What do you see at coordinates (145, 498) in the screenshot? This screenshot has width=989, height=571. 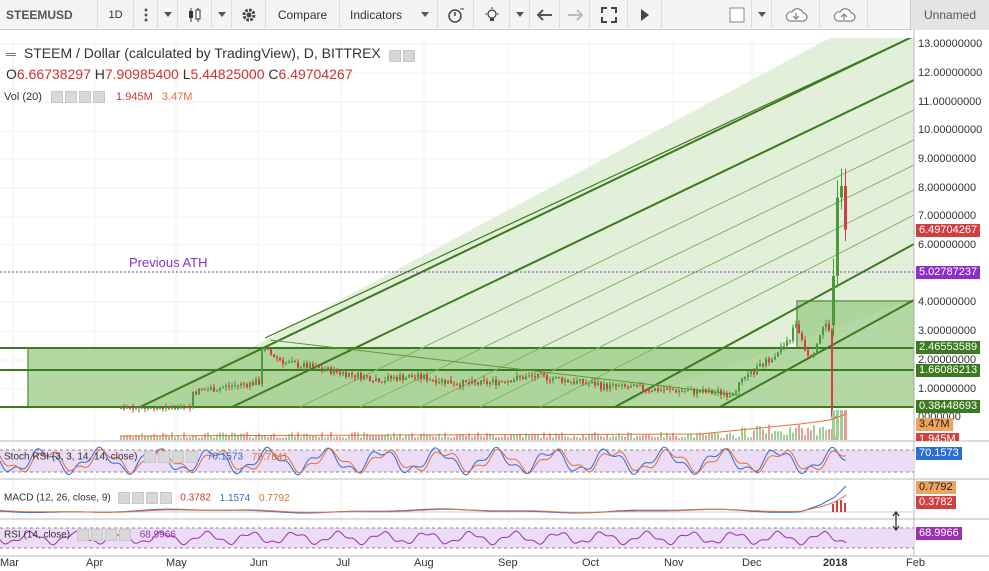 I see `macd-controls` at bounding box center [145, 498].